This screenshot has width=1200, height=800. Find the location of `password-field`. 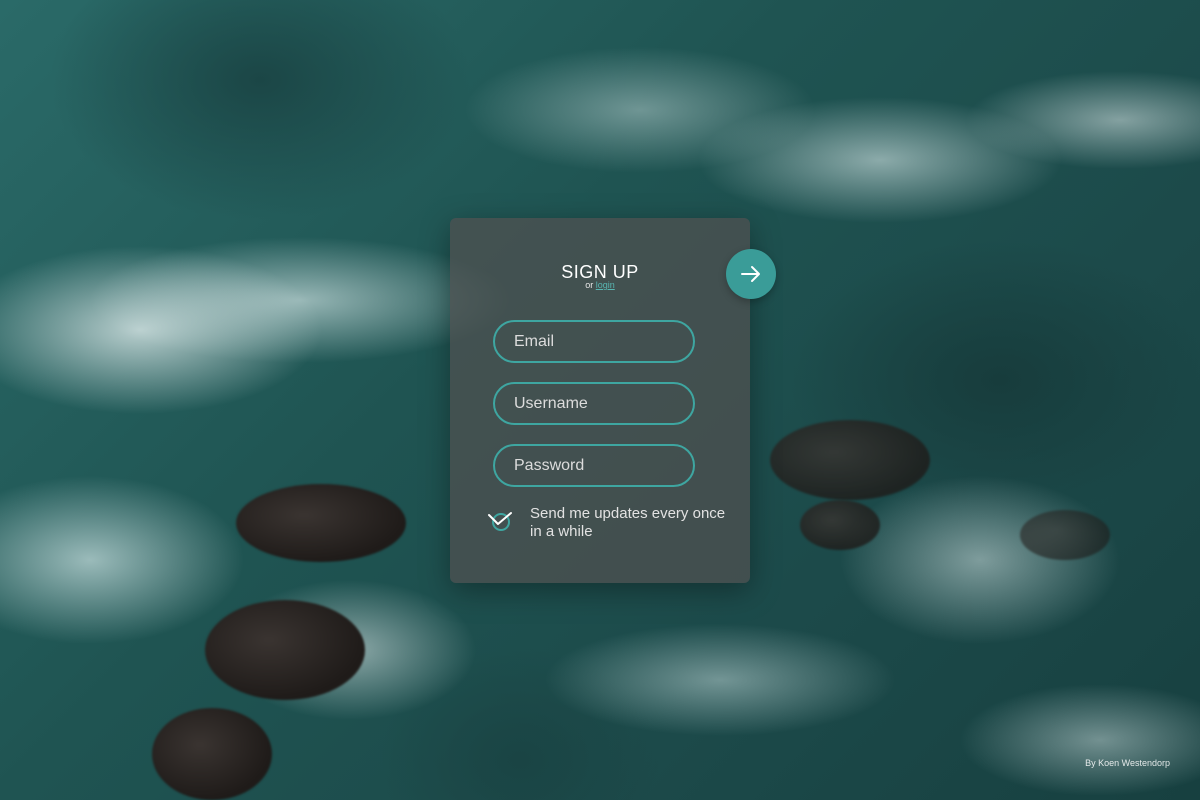

password-field is located at coordinates (594, 465).